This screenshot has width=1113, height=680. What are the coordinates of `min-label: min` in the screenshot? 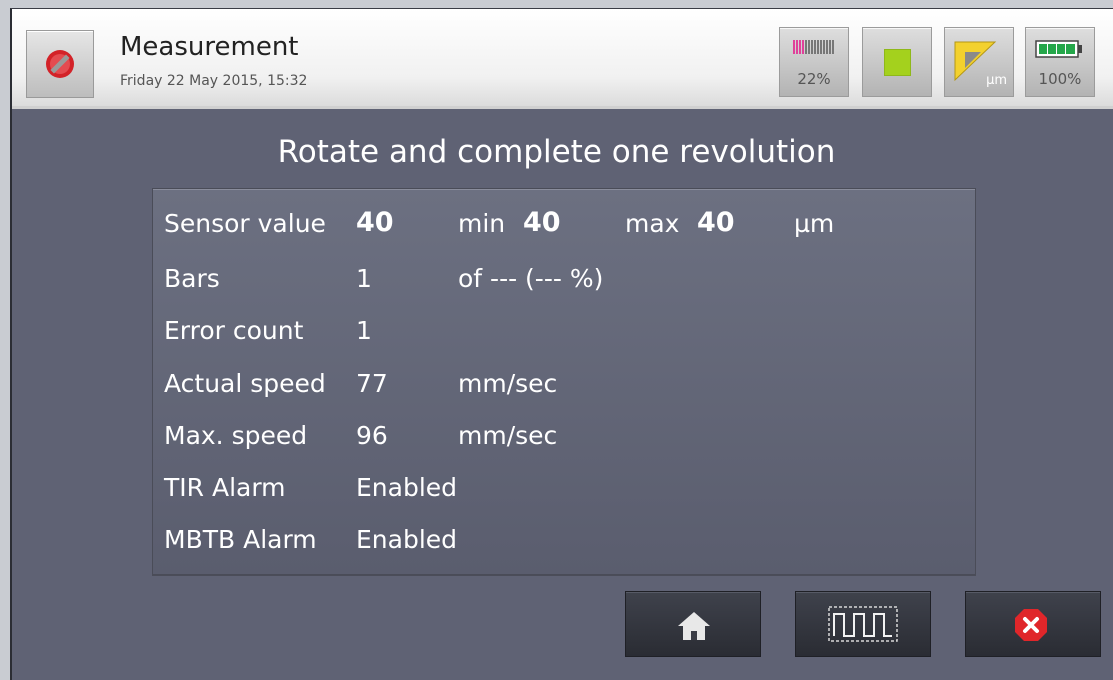 It's located at (482, 223).